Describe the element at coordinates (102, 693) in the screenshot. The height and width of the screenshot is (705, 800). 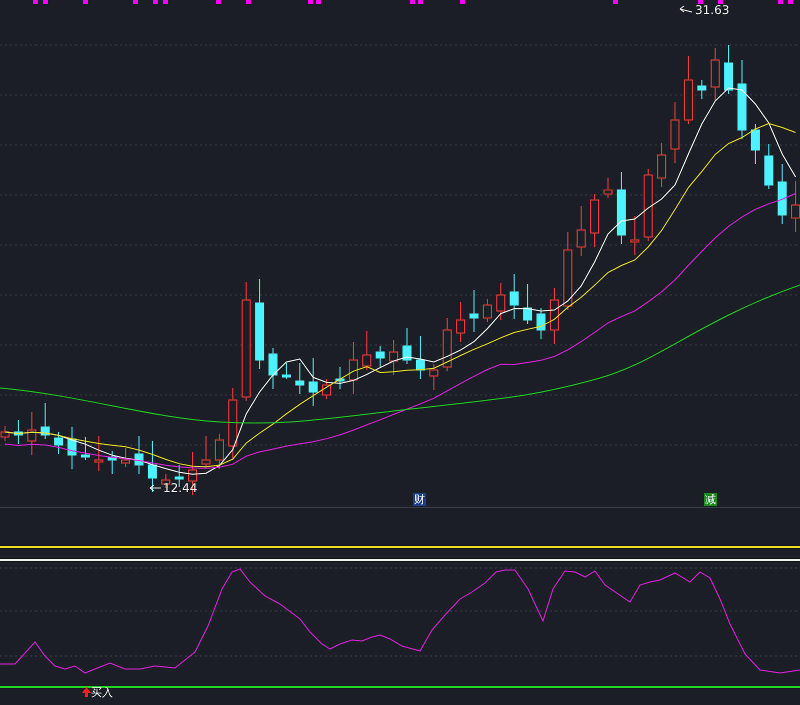
I see `buy-signal-label: 买入` at that location.